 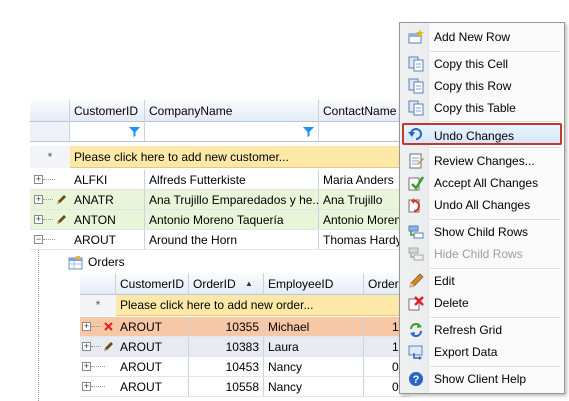 I want to click on menu-item-label: Export Data, so click(x=466, y=352).